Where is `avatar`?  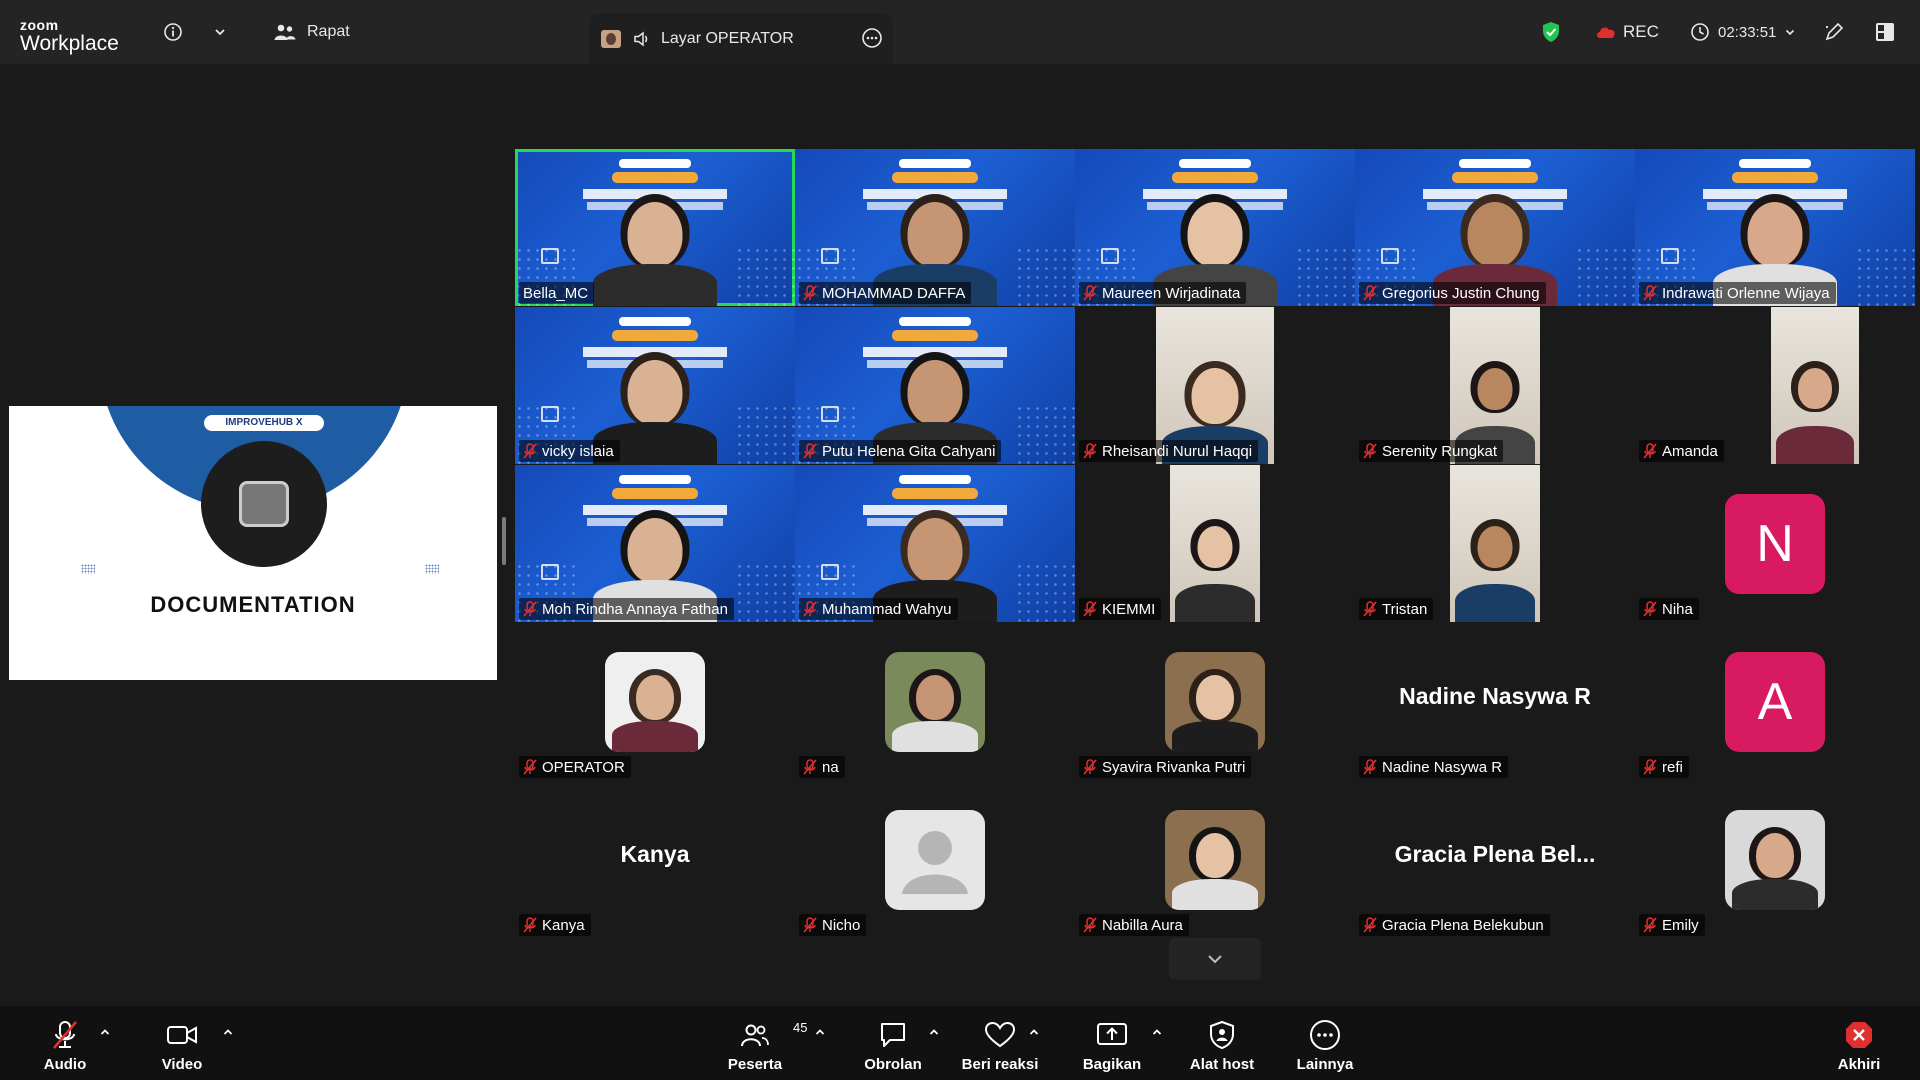
avatar is located at coordinates (1775, 860).